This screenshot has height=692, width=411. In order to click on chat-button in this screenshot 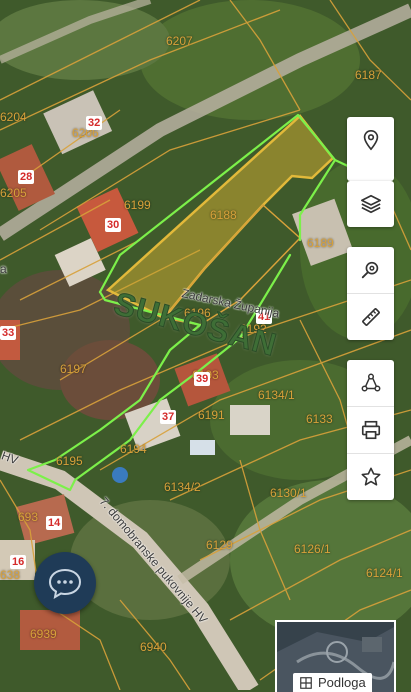, I will do `click(65, 583)`.